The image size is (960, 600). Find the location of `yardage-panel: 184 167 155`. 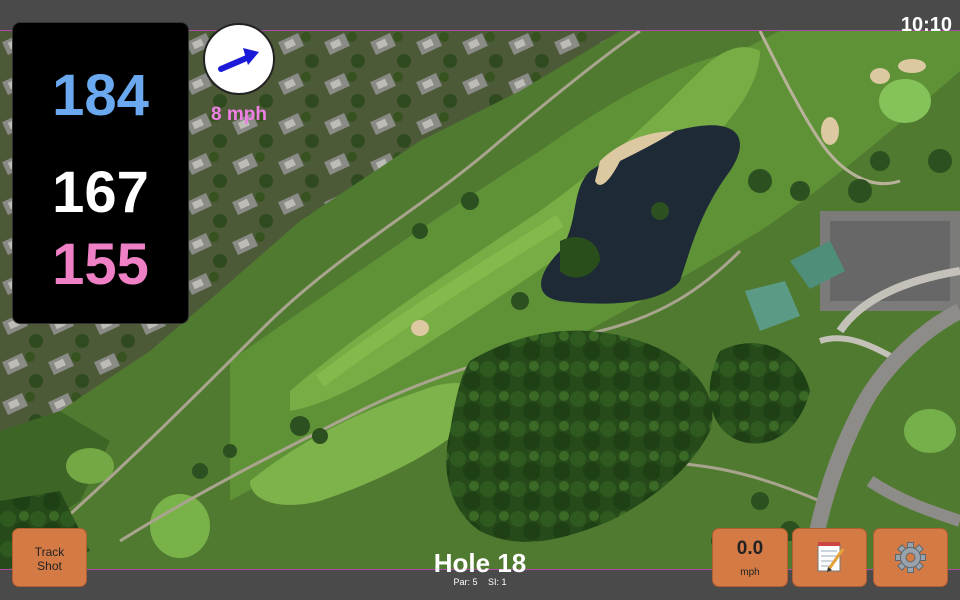

yardage-panel: 184 167 155 is located at coordinates (100, 173).